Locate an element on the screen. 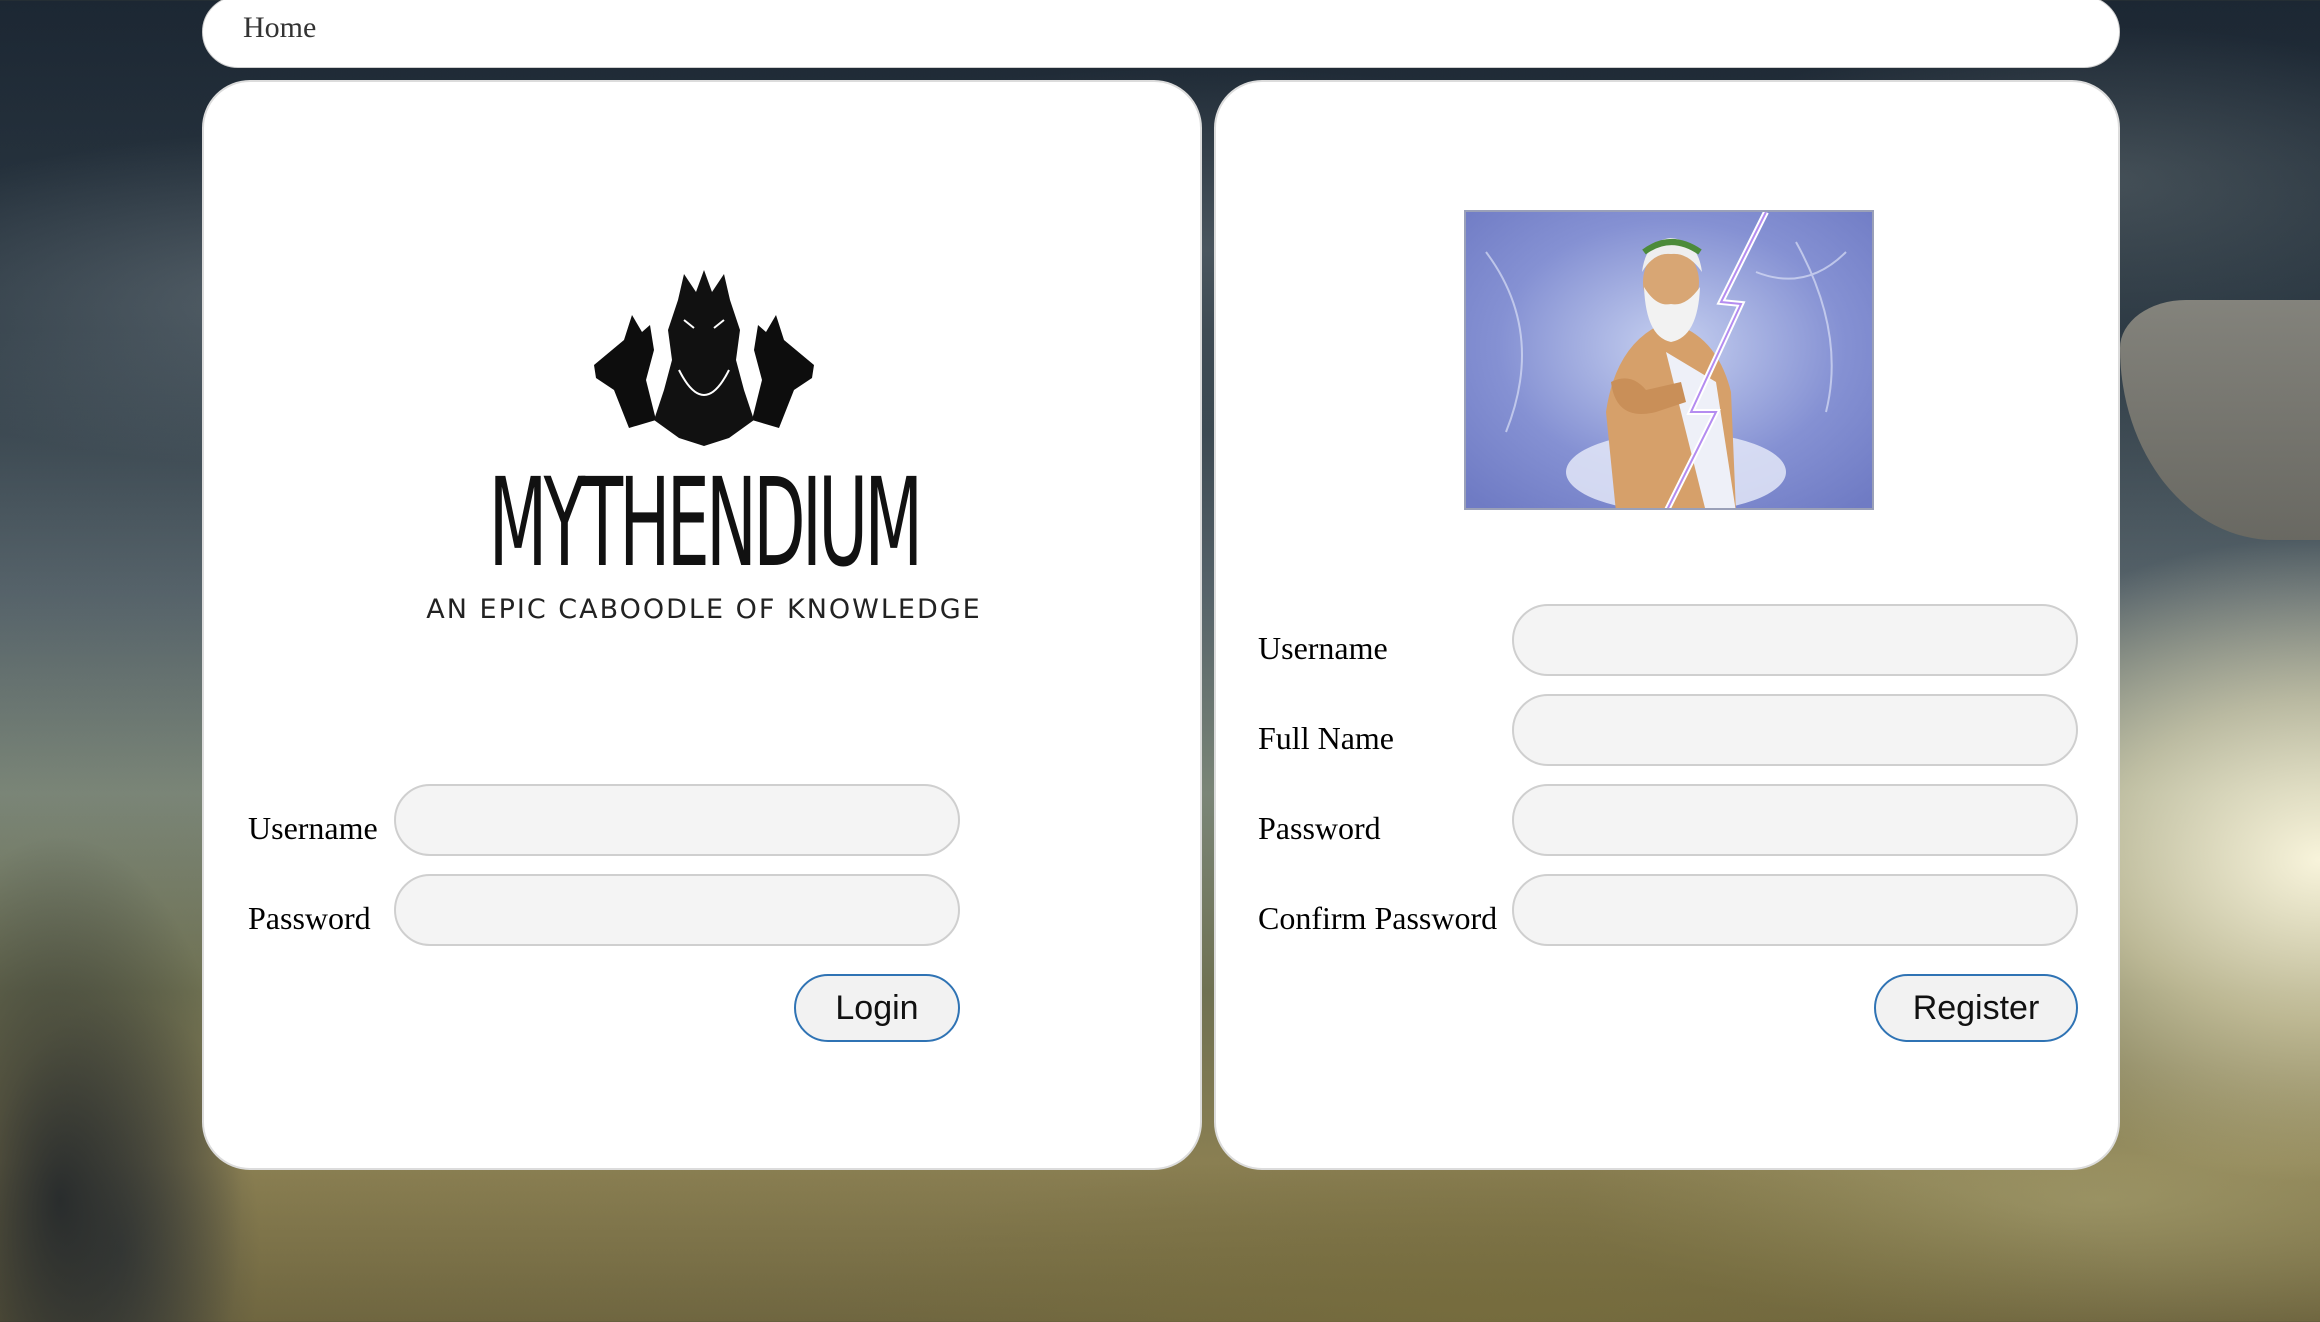 The height and width of the screenshot is (1322, 2320). register-username-label: Username is located at coordinates (1323, 648).